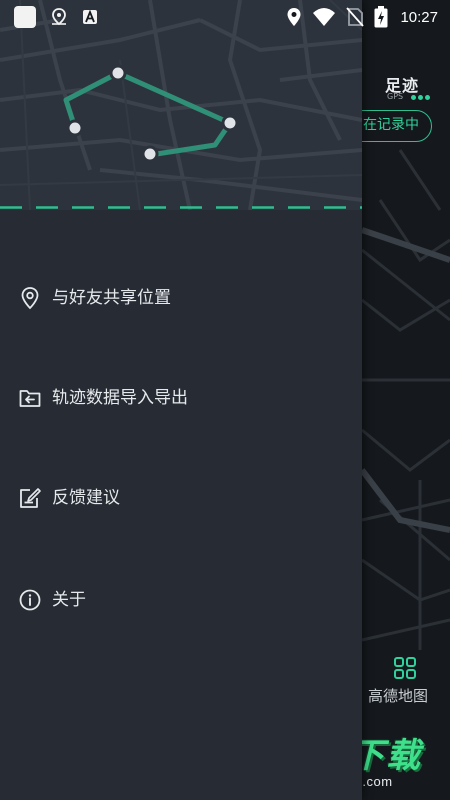 The height and width of the screenshot is (800, 450). What do you see at coordinates (381, 17) in the screenshot?
I see `battery-charging-icon` at bounding box center [381, 17].